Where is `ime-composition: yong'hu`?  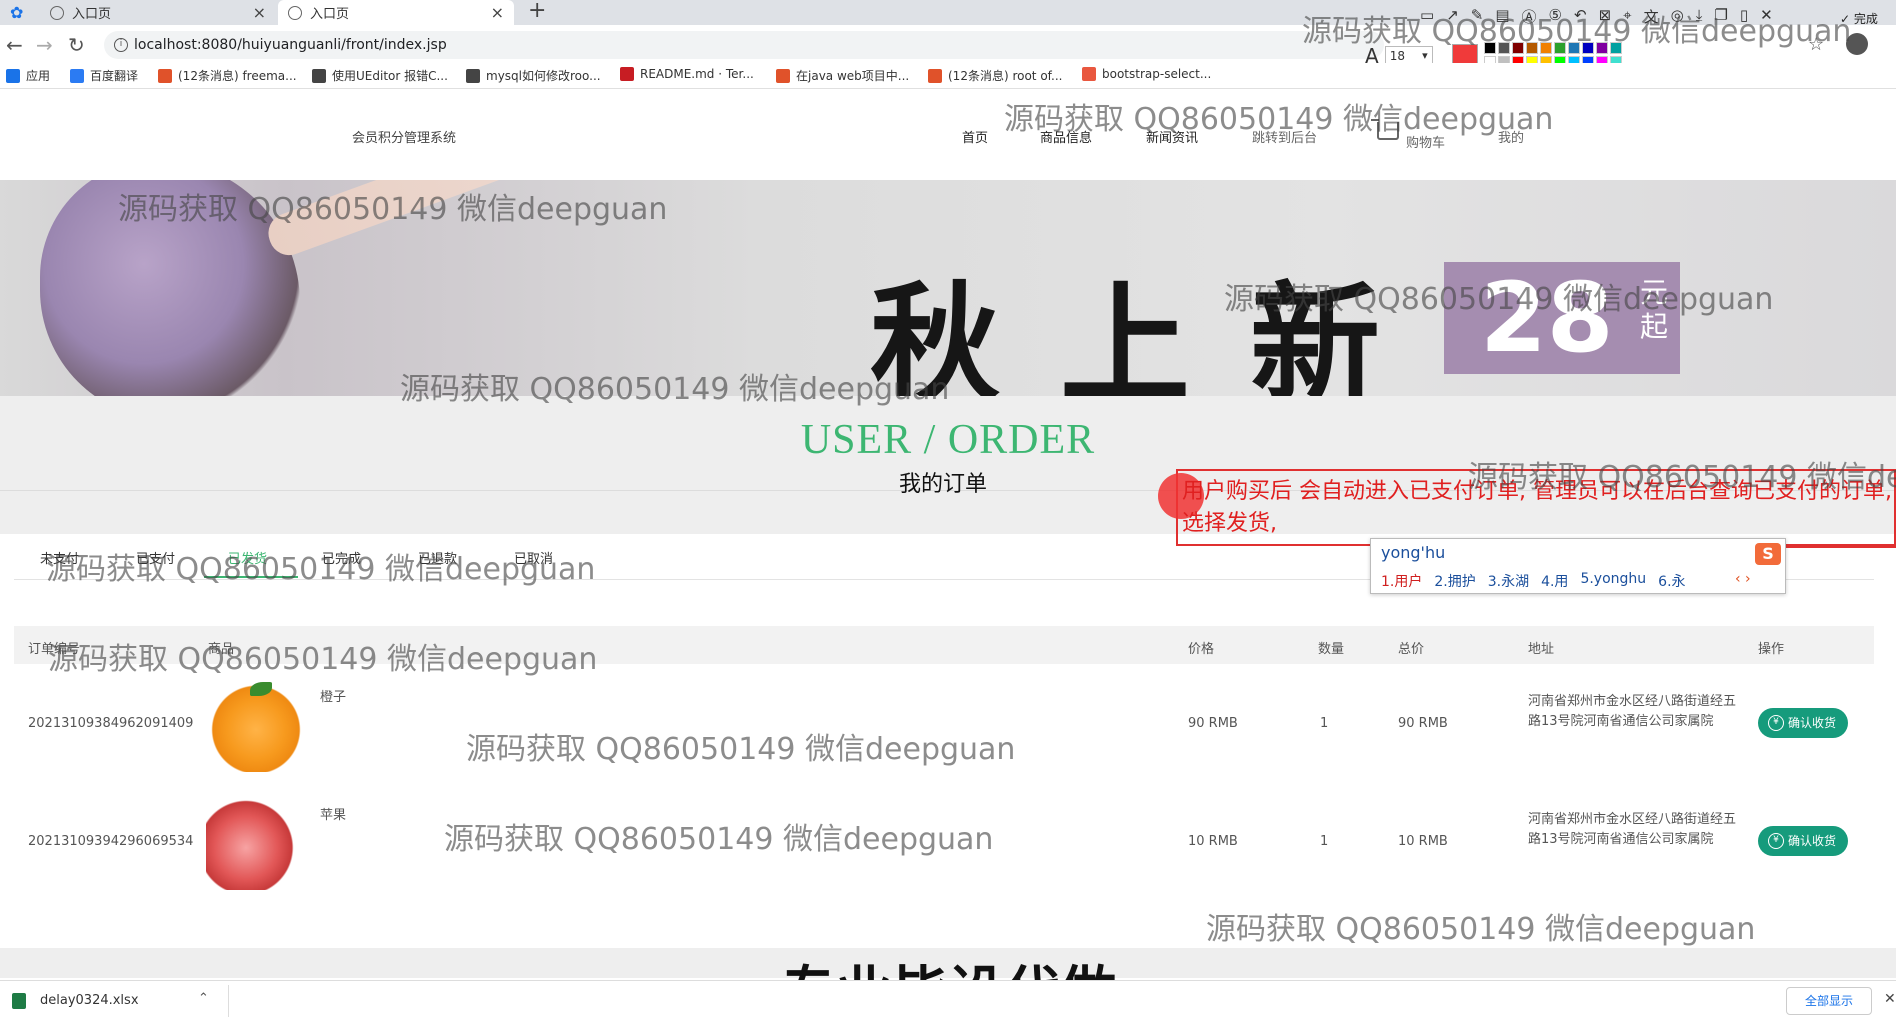
ime-composition: yong'hu is located at coordinates (1413, 552).